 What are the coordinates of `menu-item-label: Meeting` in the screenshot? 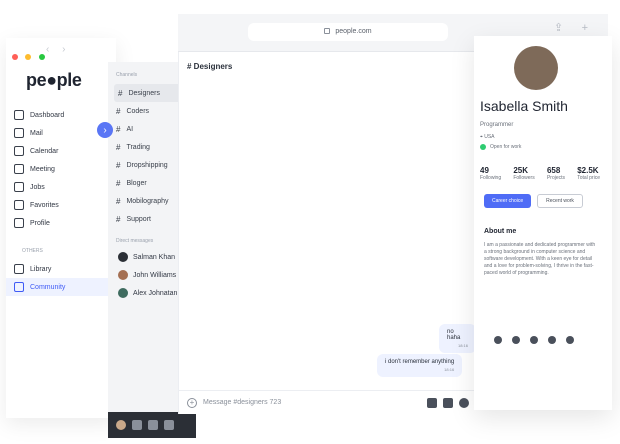 It's located at (42, 169).